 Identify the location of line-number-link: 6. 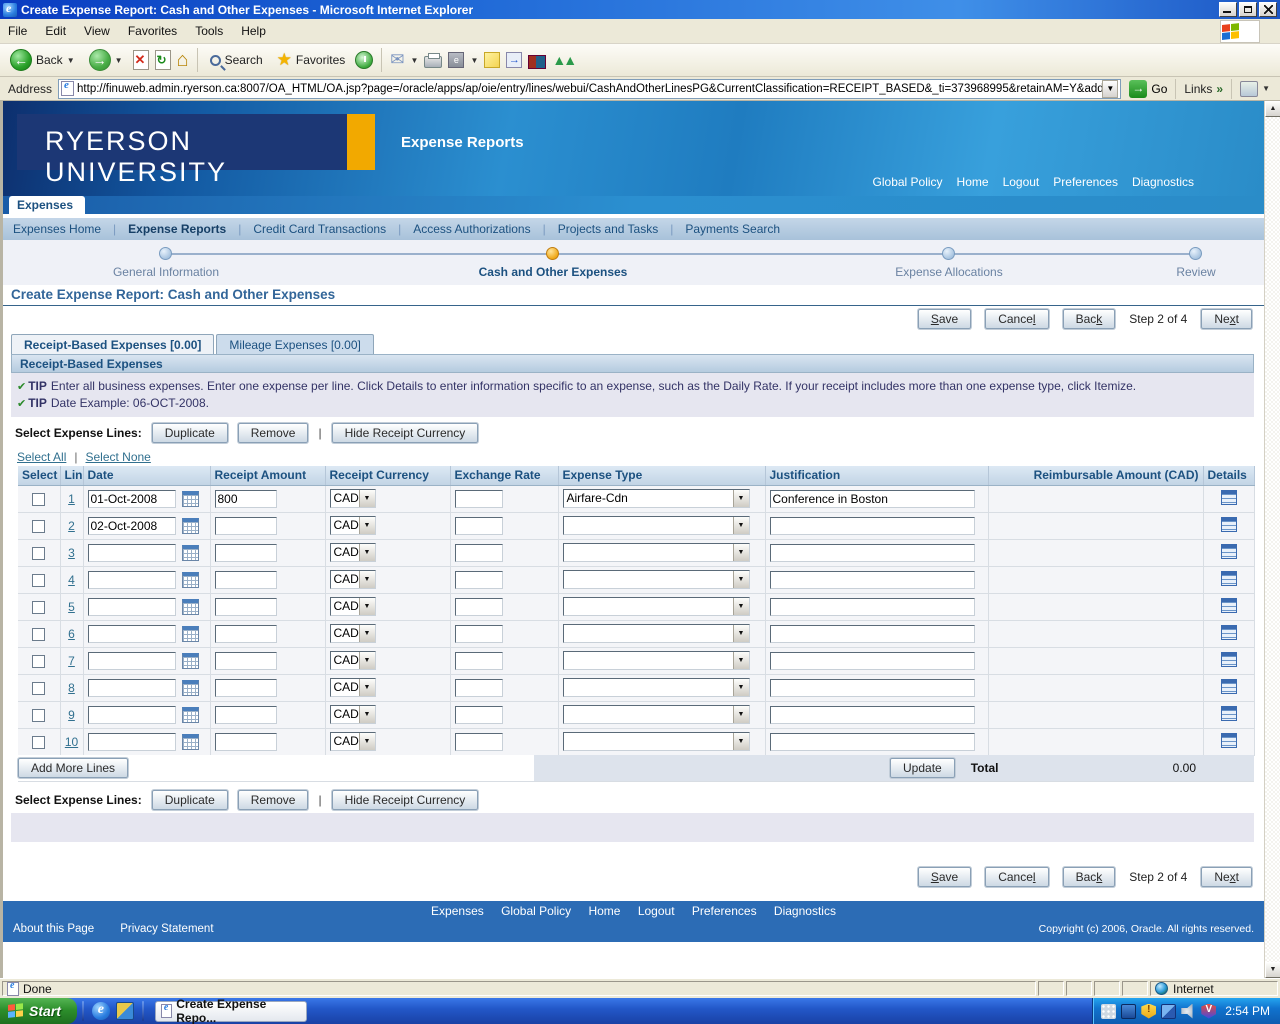
(71, 634).